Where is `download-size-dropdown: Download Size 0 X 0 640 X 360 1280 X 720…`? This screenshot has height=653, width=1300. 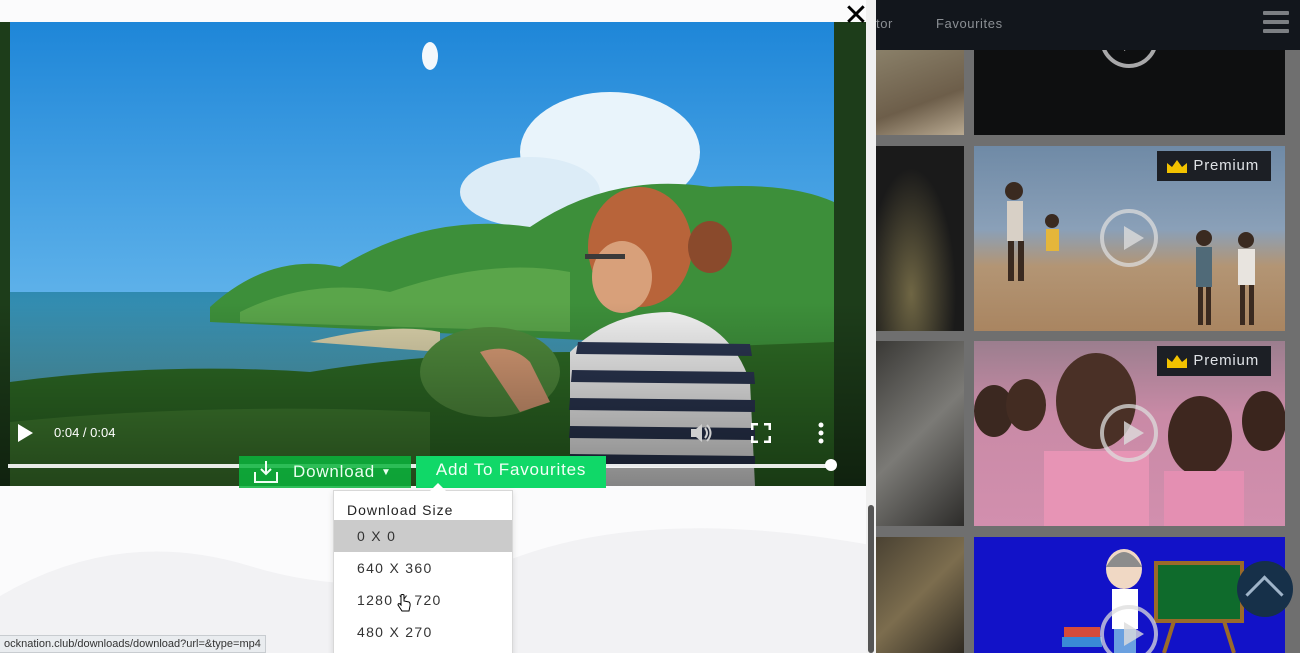
download-size-dropdown: Download Size 0 X 0 640 X 360 1280 X 720… is located at coordinates (423, 568).